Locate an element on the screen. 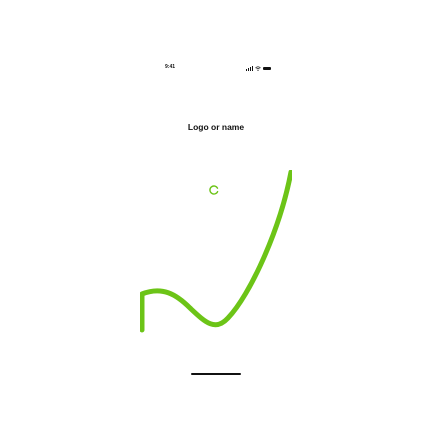 Image resolution: width=432 pixels, height=432 pixels. loading-spinner-icon is located at coordinates (214, 190).